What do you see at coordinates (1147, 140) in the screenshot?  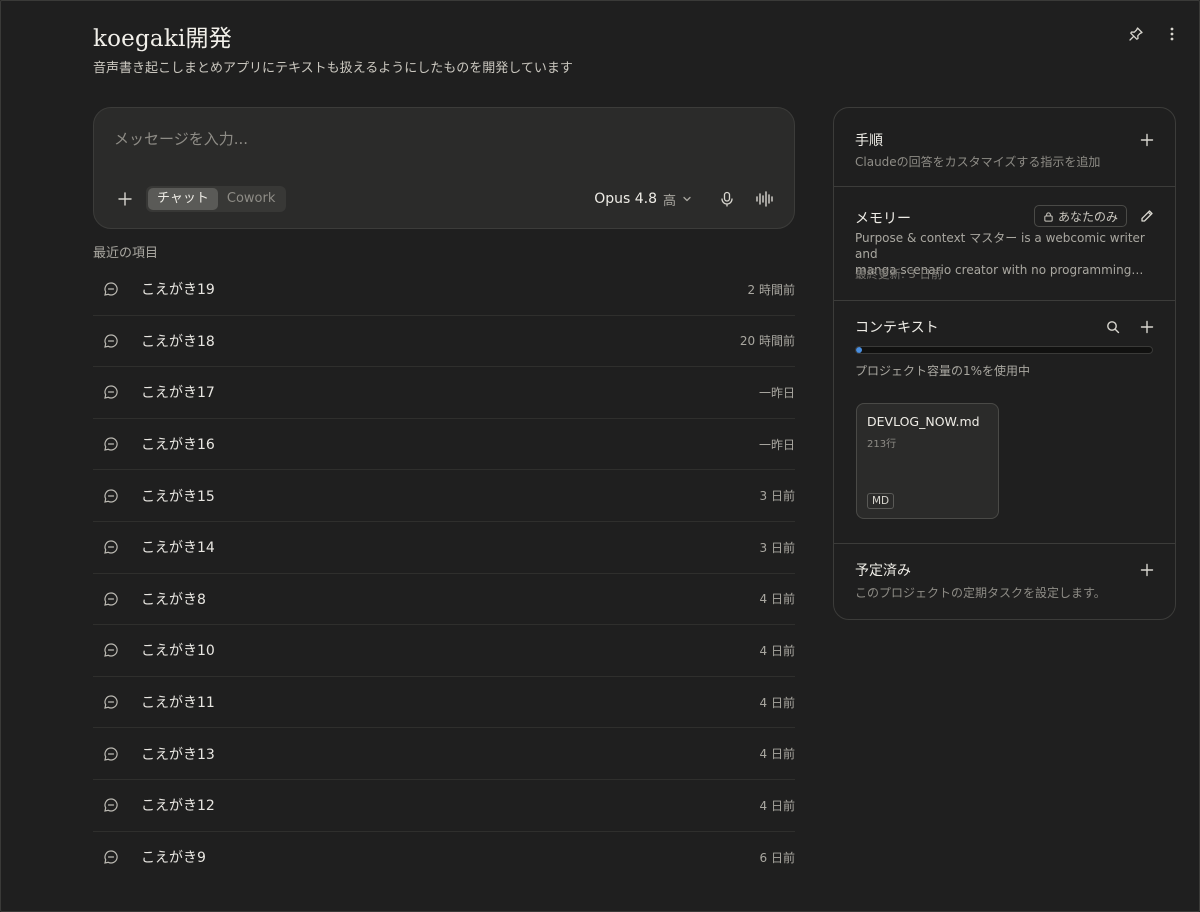 I see `add-instructions-button` at bounding box center [1147, 140].